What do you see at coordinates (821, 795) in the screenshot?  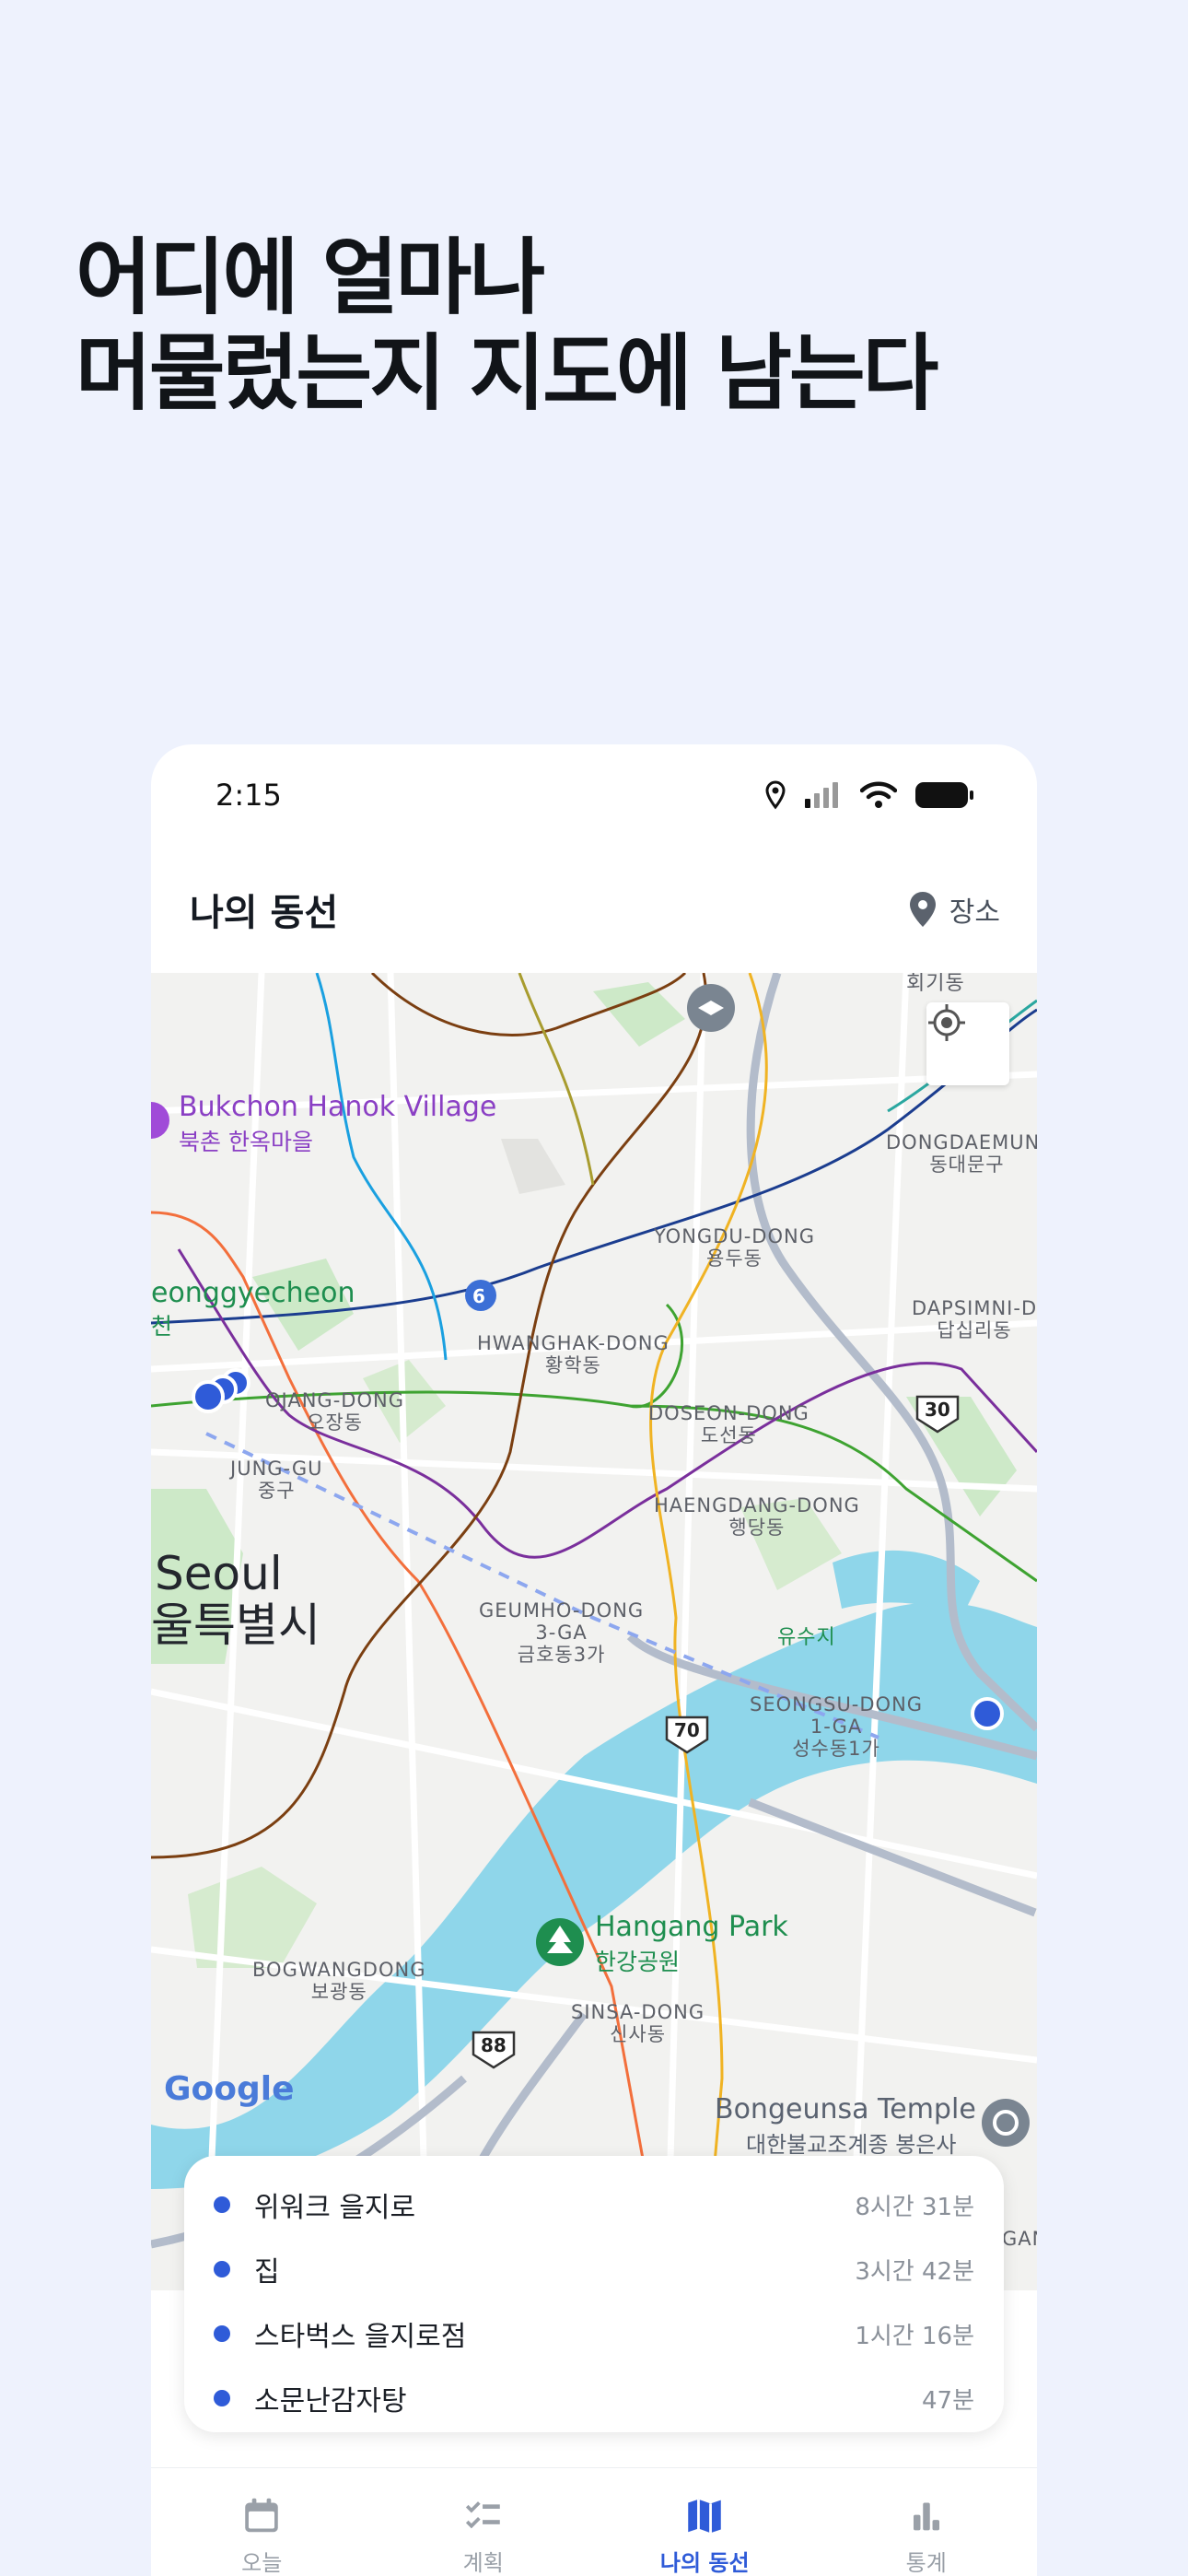 I see `cellular-signal-icon` at bounding box center [821, 795].